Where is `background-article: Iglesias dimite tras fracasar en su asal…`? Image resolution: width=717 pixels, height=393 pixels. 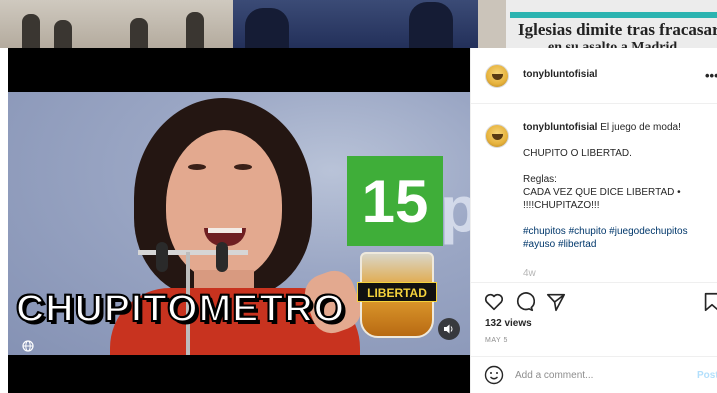 background-article: Iglesias dimite tras fracasar en su asal… is located at coordinates (597, 24).